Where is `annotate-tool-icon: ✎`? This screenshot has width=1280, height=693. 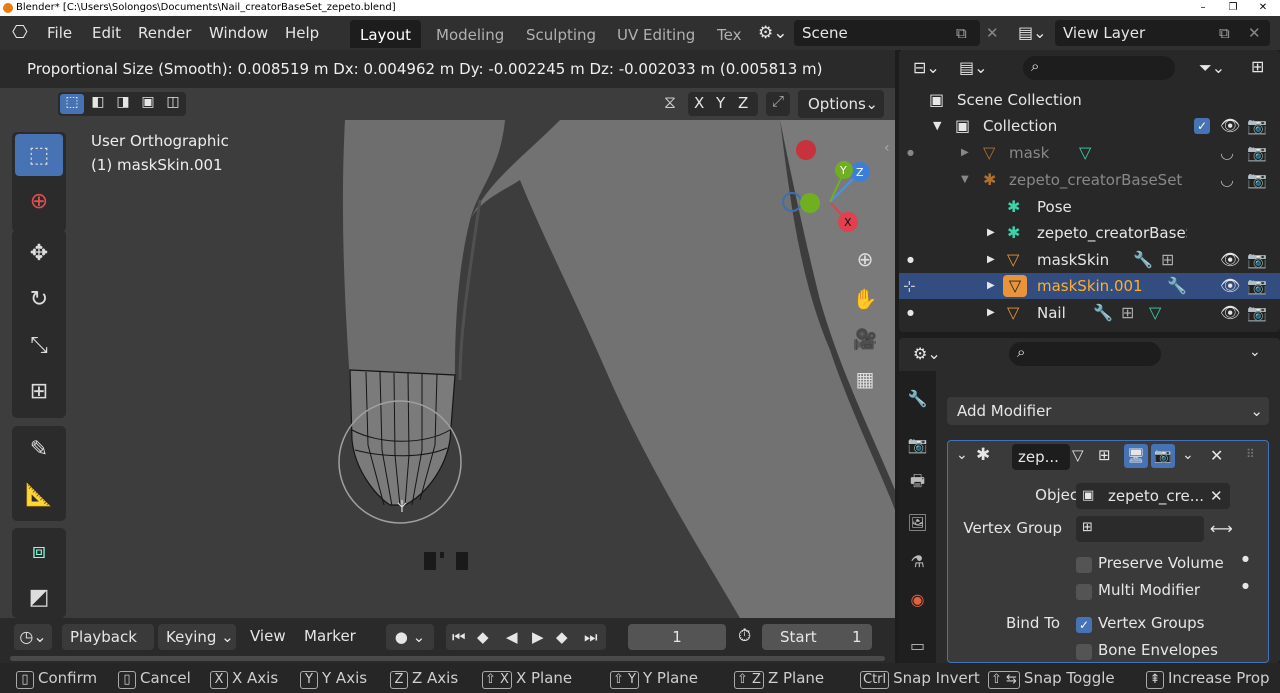 annotate-tool-icon: ✎ is located at coordinates (39, 449).